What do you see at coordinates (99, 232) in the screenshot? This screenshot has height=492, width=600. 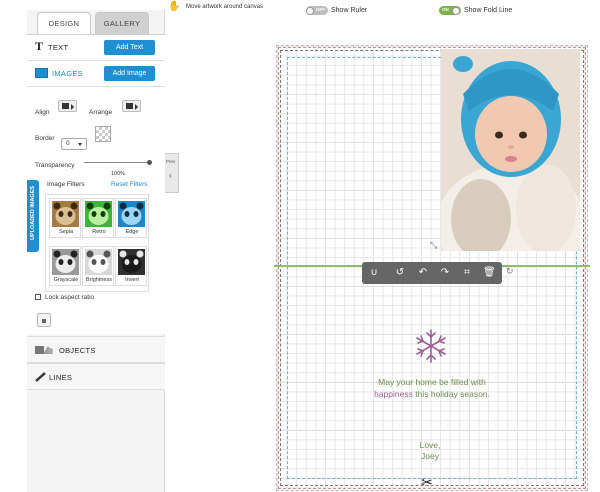 I see `filter-label: Retro` at bounding box center [99, 232].